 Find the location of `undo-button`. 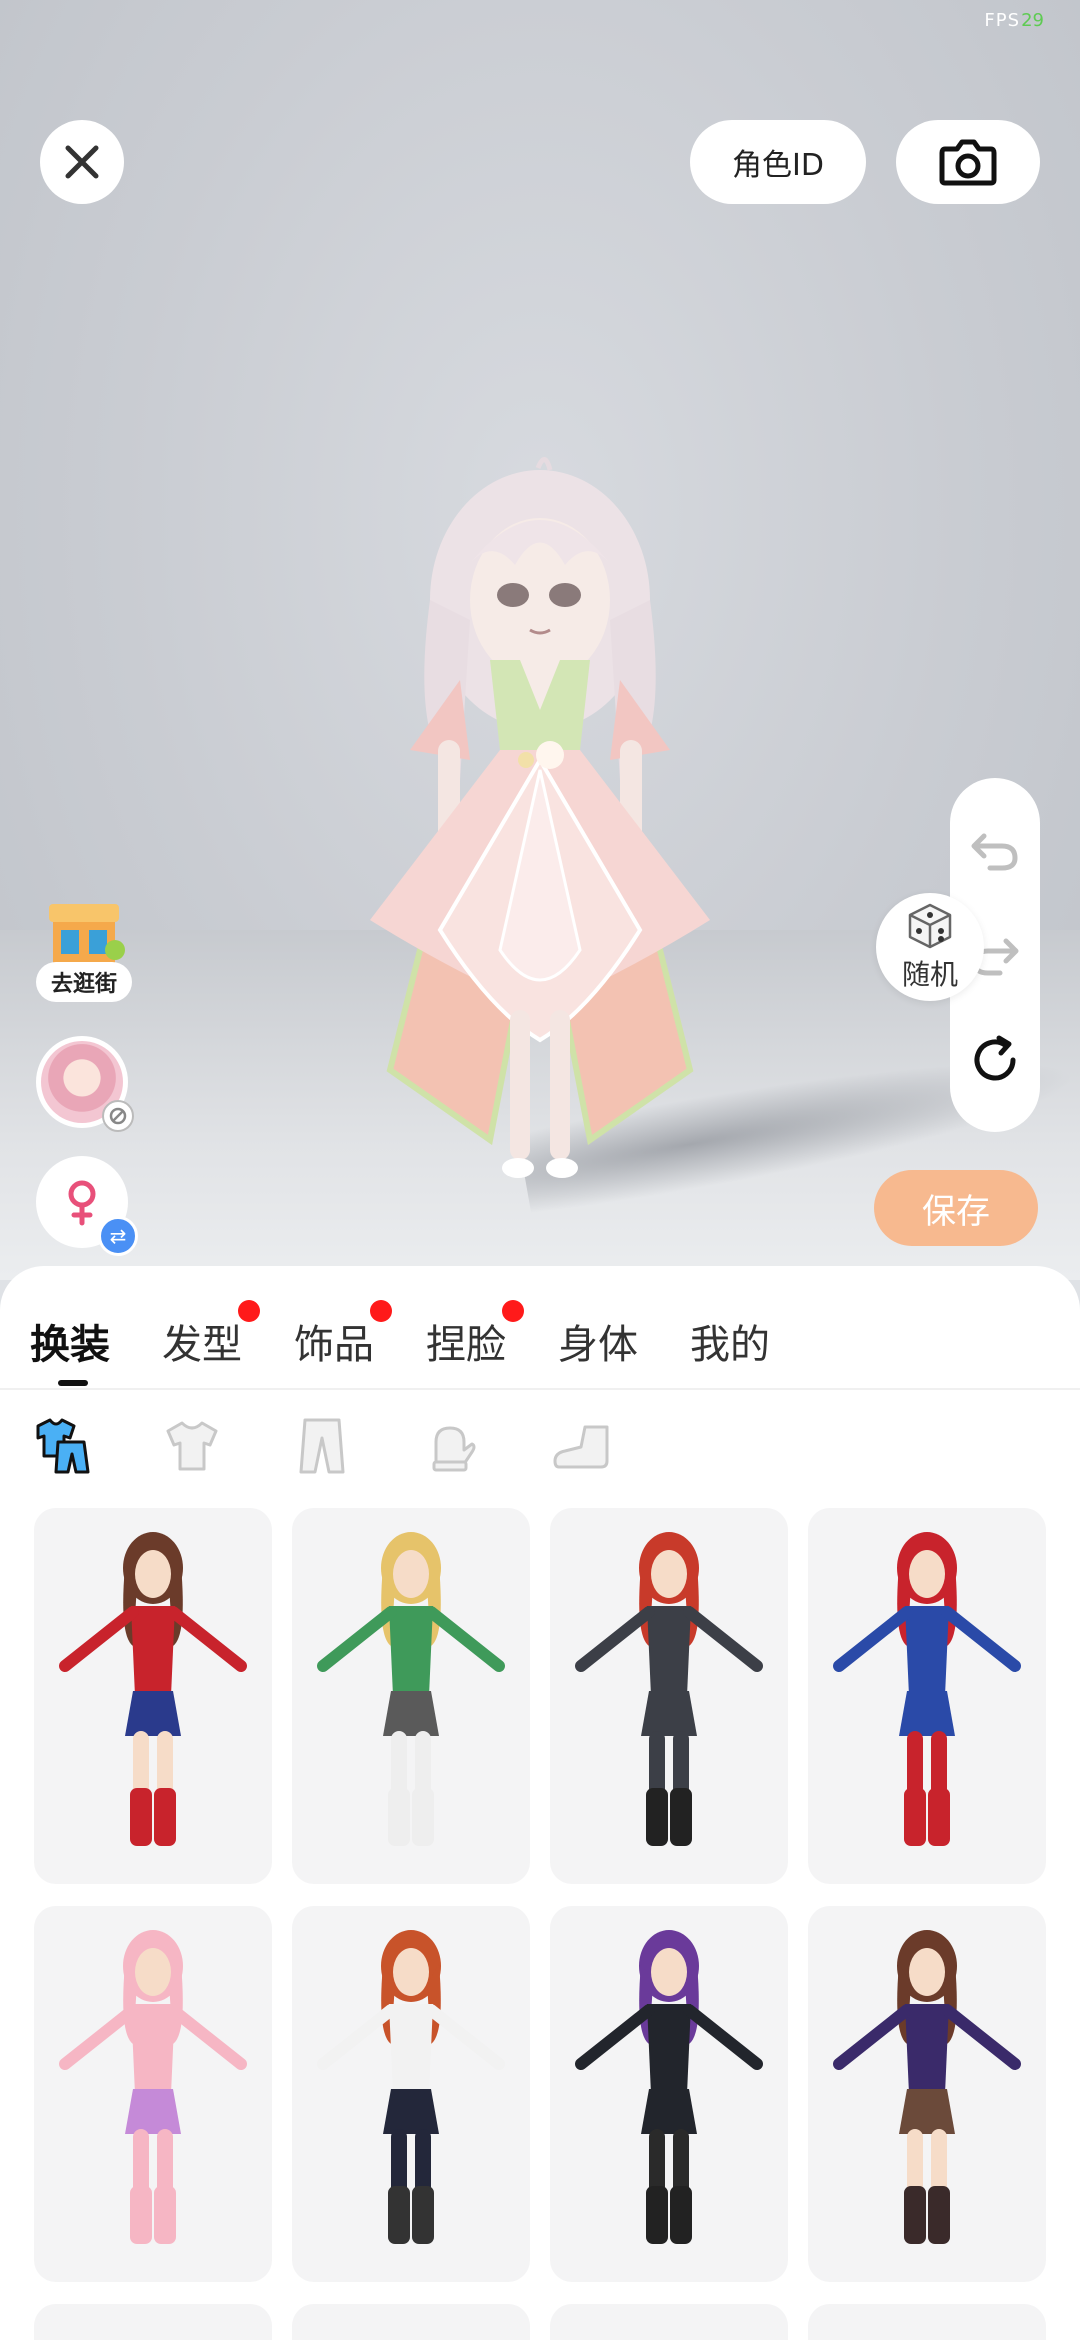

undo-button is located at coordinates (995, 850).